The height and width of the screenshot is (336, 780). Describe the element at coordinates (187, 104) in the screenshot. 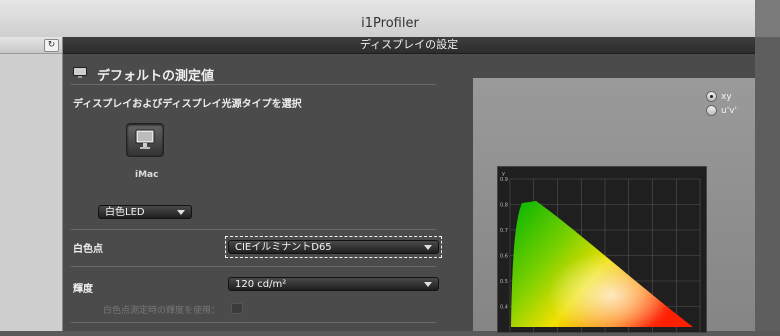

I see `select-prompt: ディスプレイおよびディスプレイ光源タイプを選択` at that location.